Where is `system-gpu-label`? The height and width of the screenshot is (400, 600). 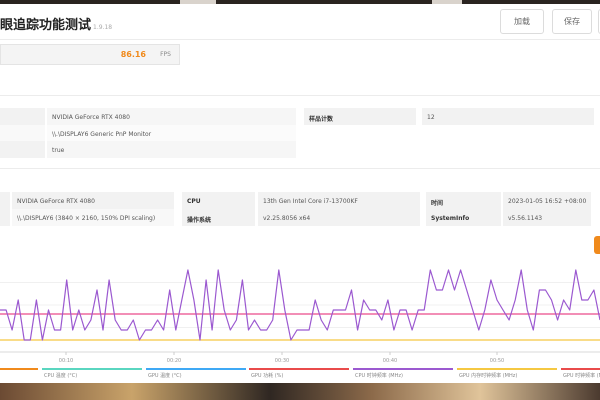
system-gpu-label is located at coordinates (5, 200).